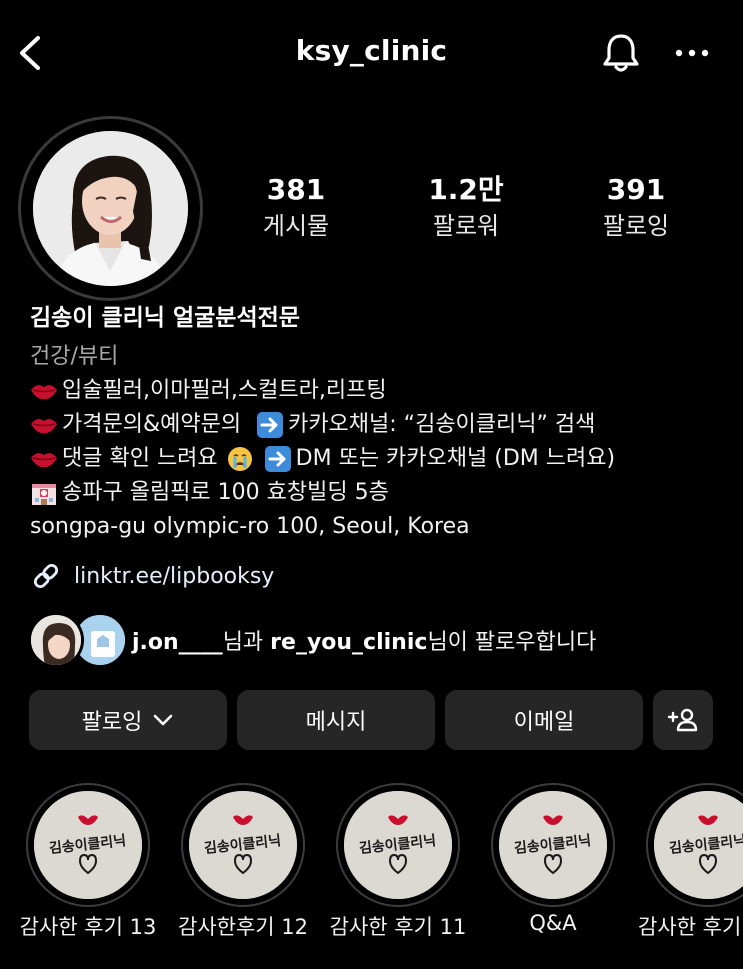  What do you see at coordinates (690, 927) in the screenshot?
I see `highlight-label: 감사한 후기` at bounding box center [690, 927].